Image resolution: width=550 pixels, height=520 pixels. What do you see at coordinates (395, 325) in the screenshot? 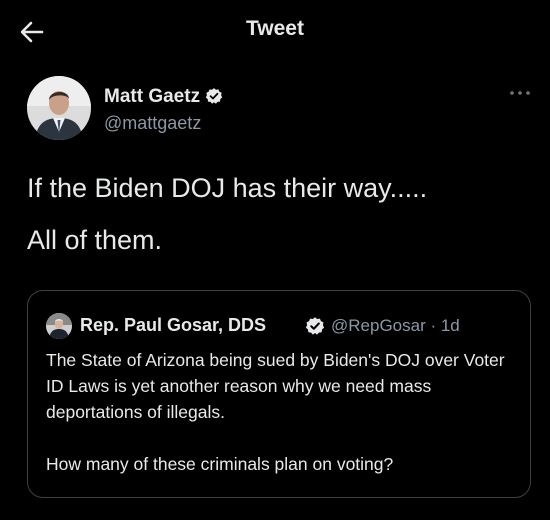
I see `quoted-author-handle: @RepGosar · 1d` at bounding box center [395, 325].